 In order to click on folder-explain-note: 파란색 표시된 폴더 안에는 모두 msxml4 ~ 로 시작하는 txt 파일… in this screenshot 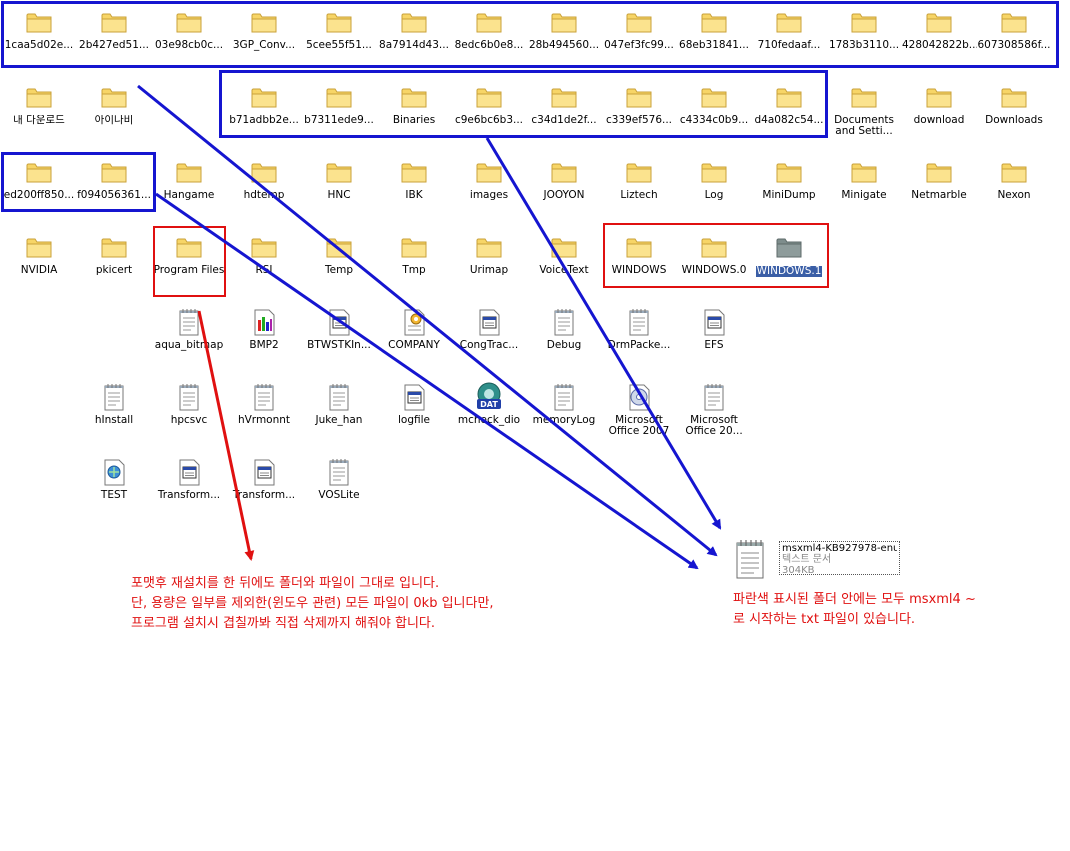, I will do `click(854, 610)`.